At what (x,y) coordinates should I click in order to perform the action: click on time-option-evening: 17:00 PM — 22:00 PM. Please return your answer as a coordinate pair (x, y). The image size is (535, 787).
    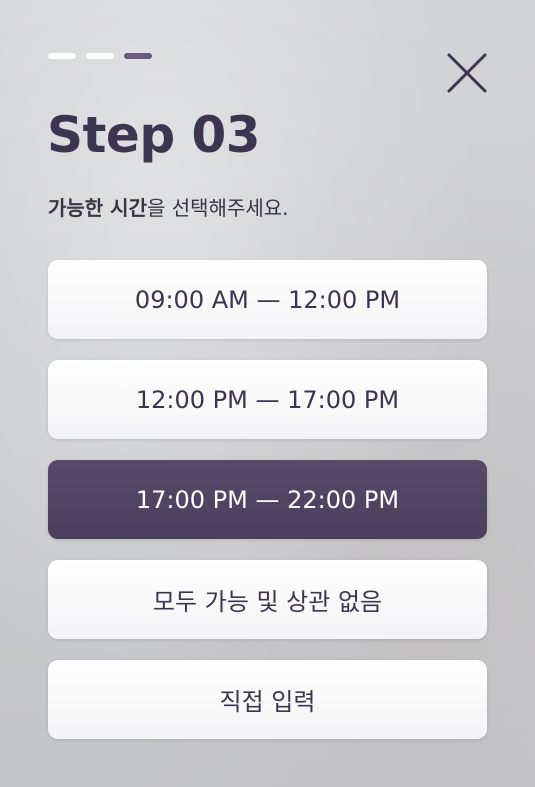
    Looking at the image, I should click on (267, 499).